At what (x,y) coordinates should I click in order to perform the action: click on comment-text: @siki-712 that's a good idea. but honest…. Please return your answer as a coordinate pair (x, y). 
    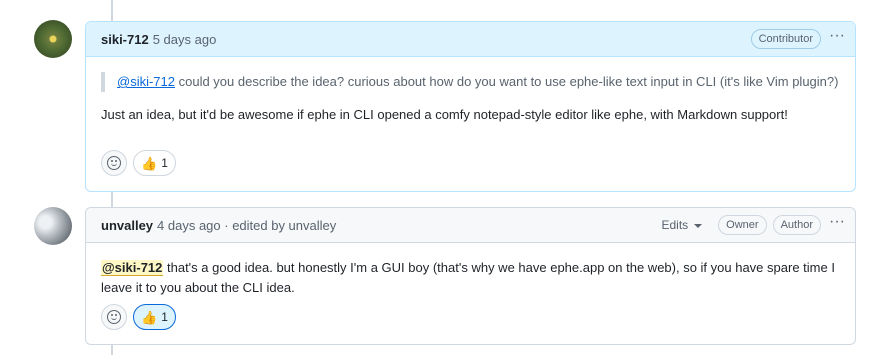
    Looking at the image, I should click on (470, 278).